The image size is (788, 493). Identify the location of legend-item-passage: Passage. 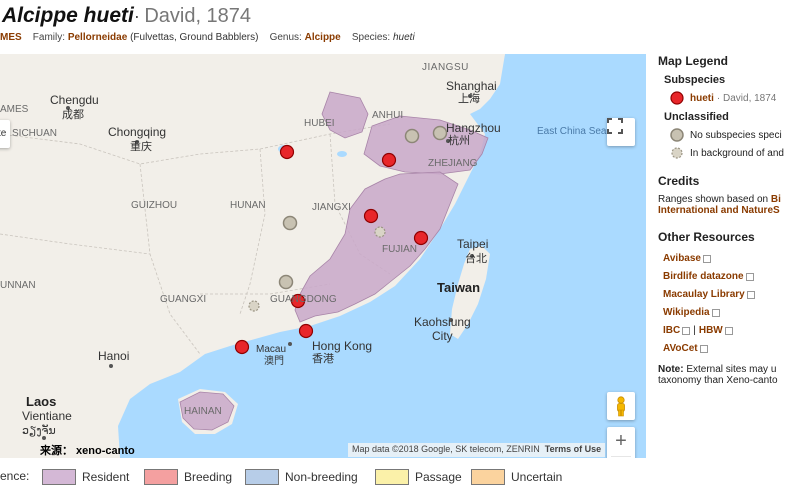
(418, 477).